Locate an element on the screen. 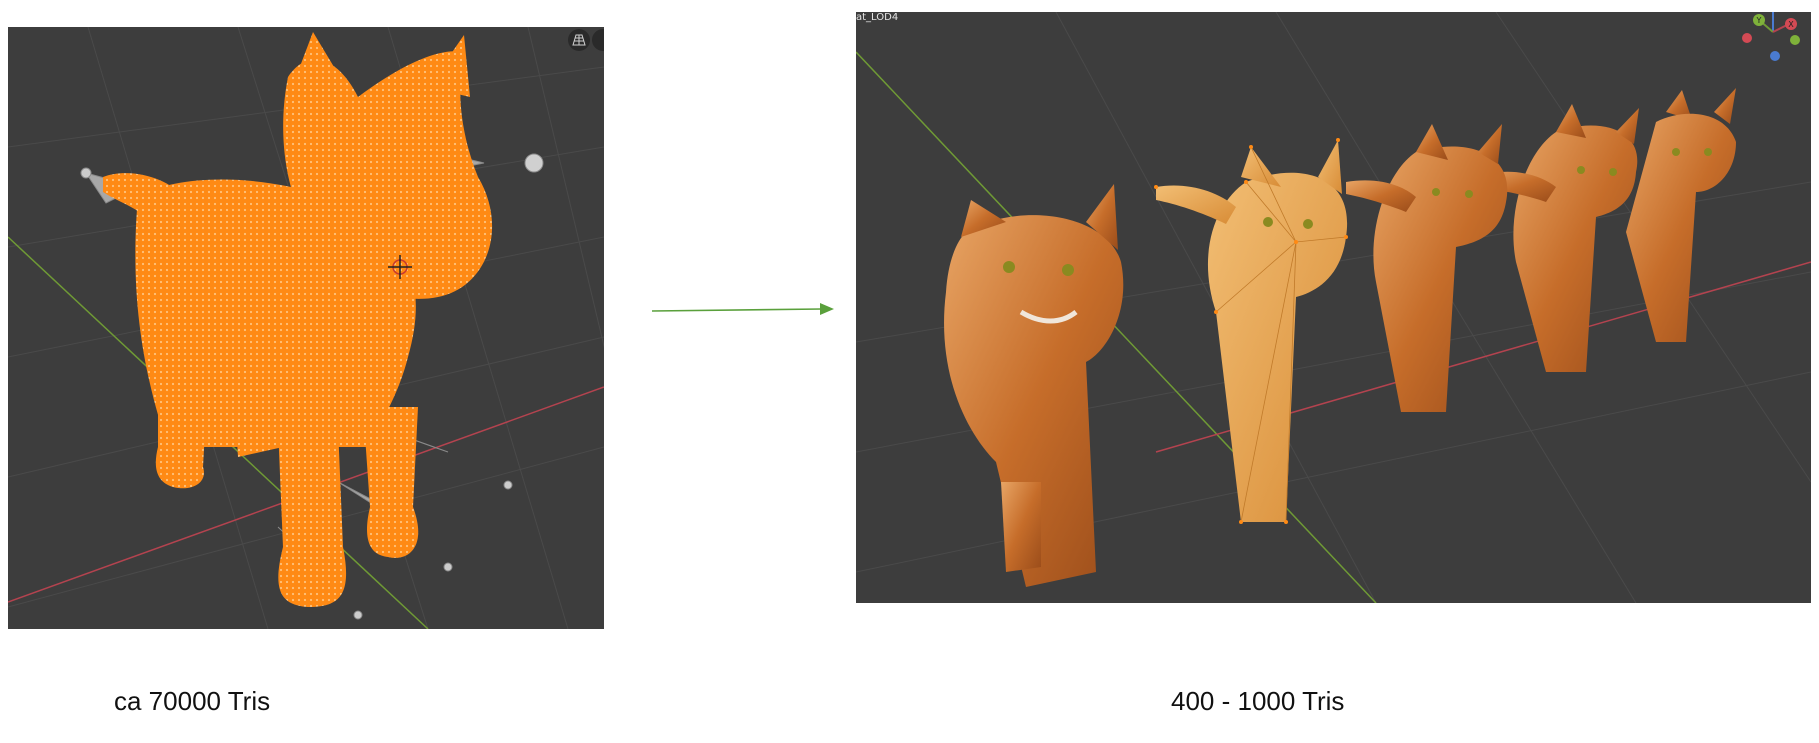 This screenshot has height=743, width=1819. high-poly-caption: ca 70000 Tris is located at coordinates (192, 701).